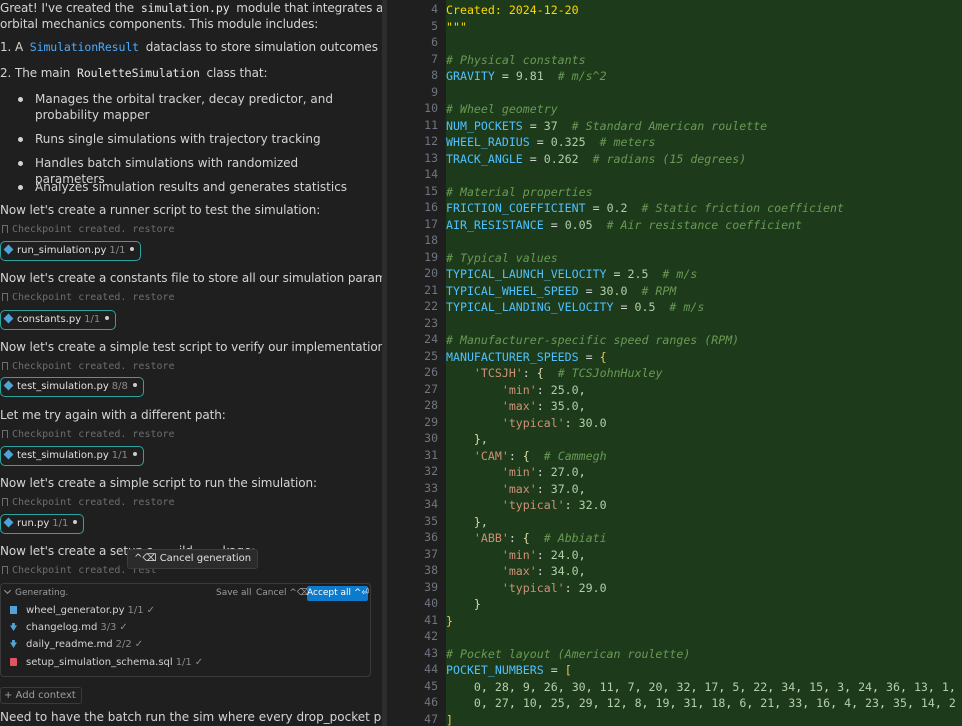 This screenshot has width=962, height=726. I want to click on code-line: WHEEL_RADIUS = 0.325 # meters, so click(550, 142).